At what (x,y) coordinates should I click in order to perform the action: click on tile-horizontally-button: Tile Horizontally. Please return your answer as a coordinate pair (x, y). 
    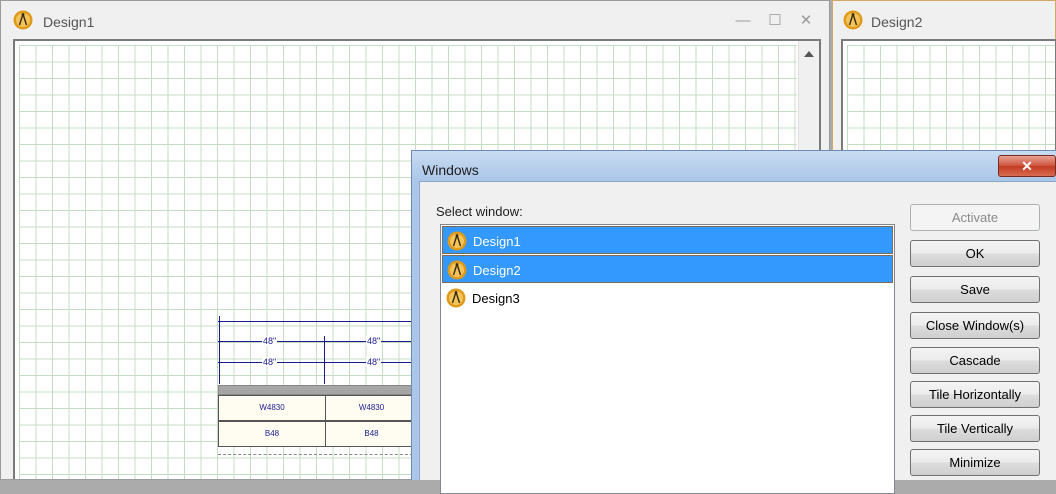
    Looking at the image, I should click on (975, 394).